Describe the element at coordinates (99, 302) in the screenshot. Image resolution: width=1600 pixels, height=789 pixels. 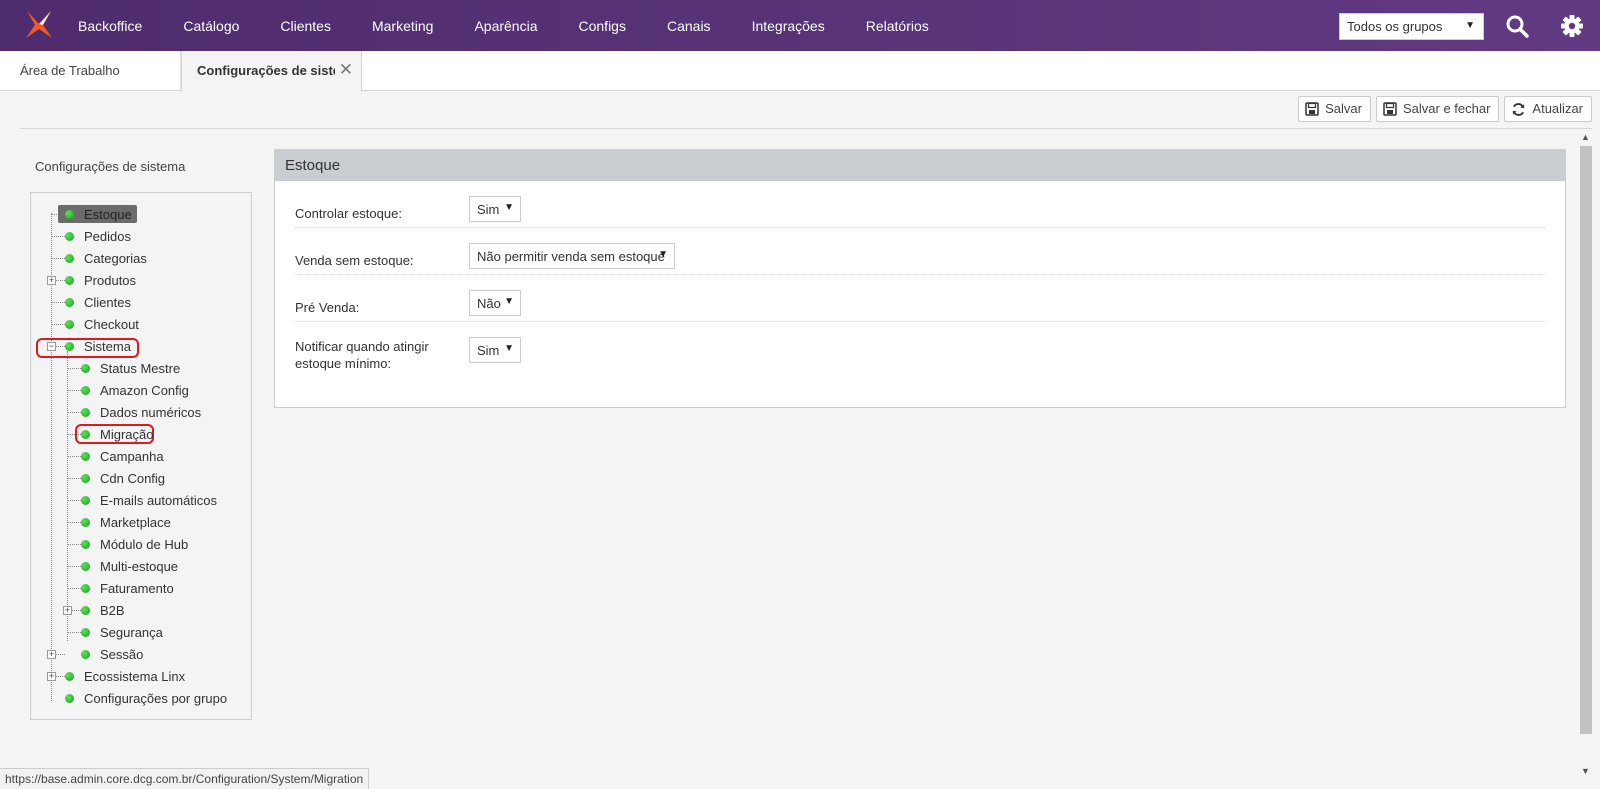
I see `tree-item-clientes: Clientes` at that location.